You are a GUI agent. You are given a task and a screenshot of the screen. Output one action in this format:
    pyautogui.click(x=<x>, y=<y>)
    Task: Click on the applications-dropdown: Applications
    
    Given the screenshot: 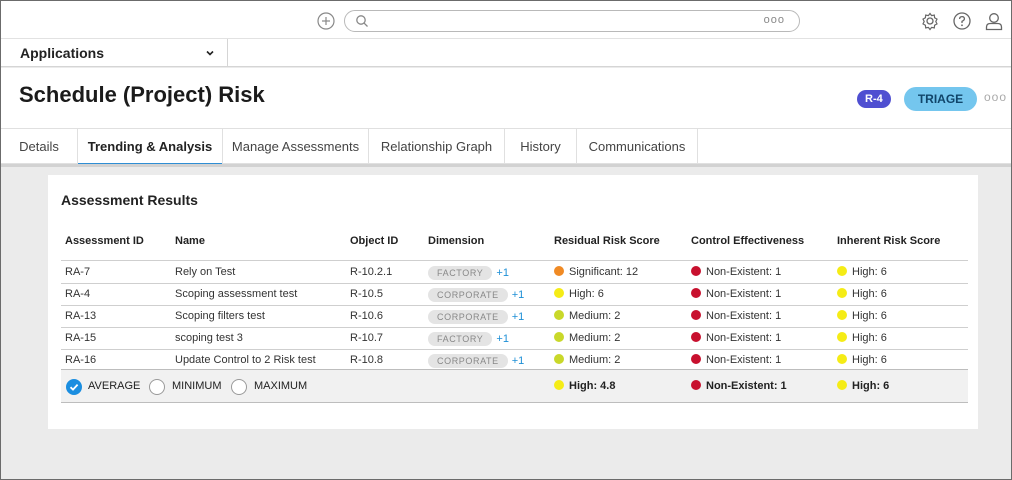 What is the action you would take?
    pyautogui.click(x=114, y=53)
    